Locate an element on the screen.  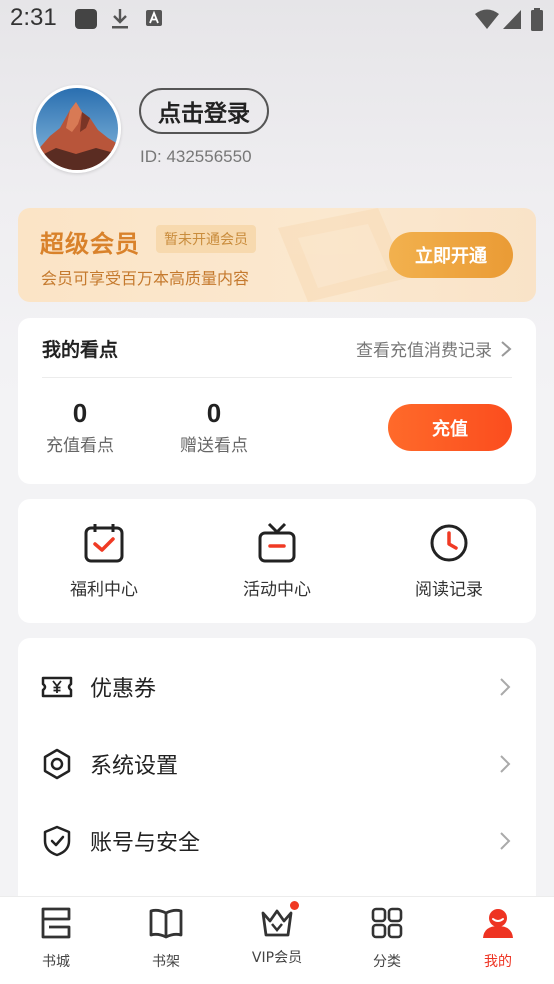
feature-reading-history: 阅读记录 is located at coordinates (449, 560).